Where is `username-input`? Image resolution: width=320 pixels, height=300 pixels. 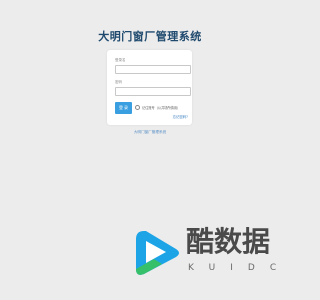 username-input is located at coordinates (153, 69).